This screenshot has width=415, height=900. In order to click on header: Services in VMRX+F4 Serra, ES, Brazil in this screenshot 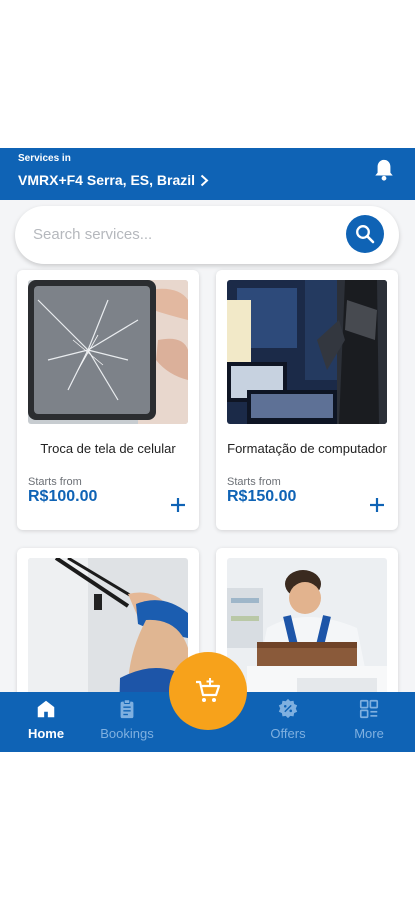, I will do `click(207, 174)`.